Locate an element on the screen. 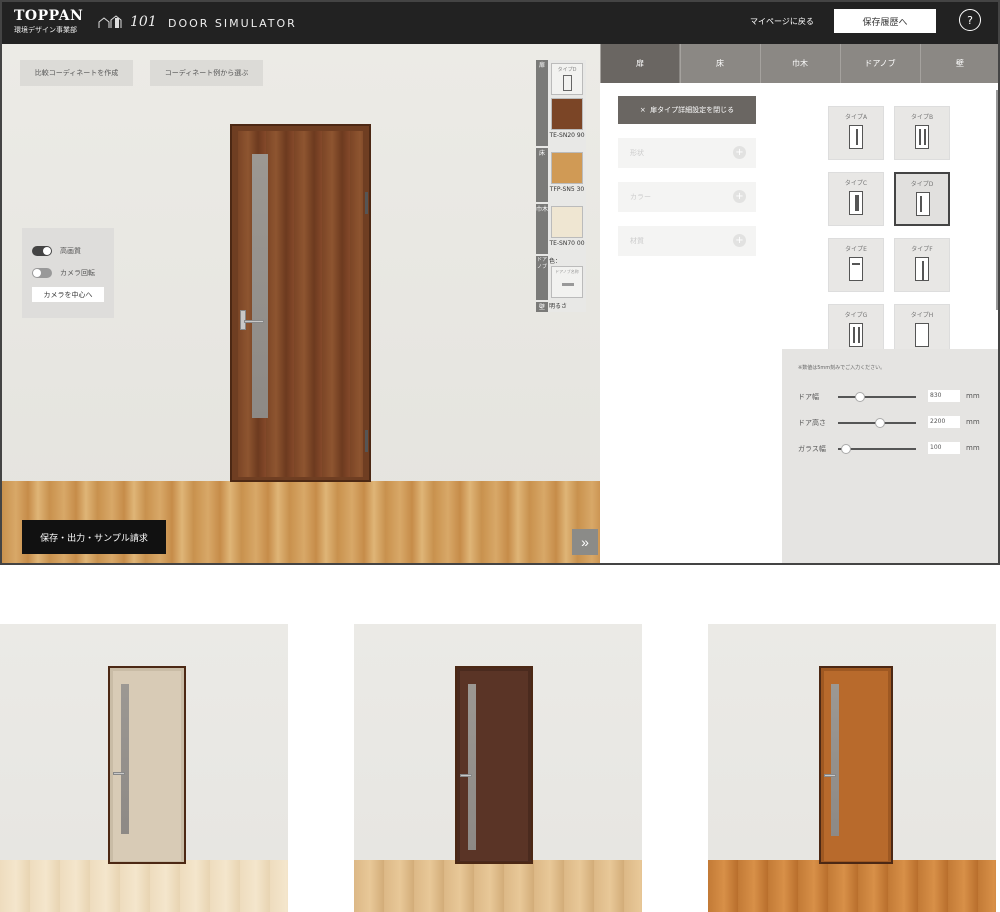  door-width-input: 830 is located at coordinates (944, 396).